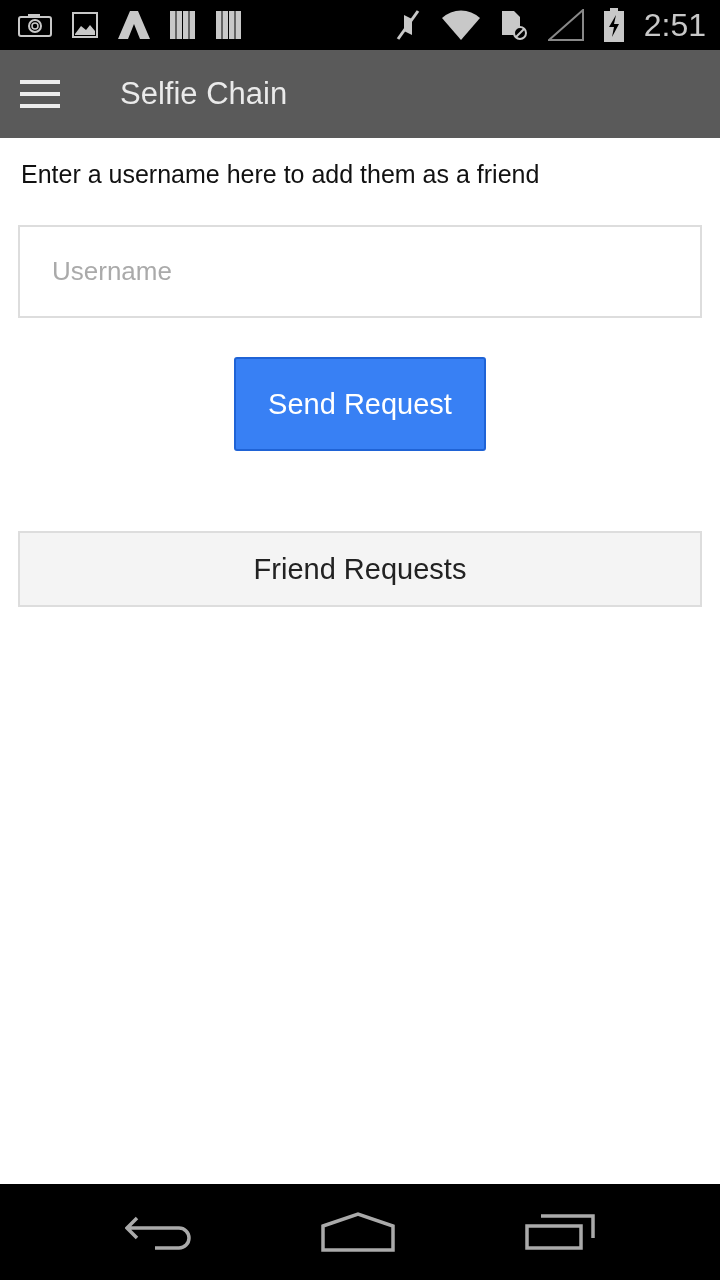 The width and height of the screenshot is (720, 1280). I want to click on battery-charging-icon, so click(613, 25).